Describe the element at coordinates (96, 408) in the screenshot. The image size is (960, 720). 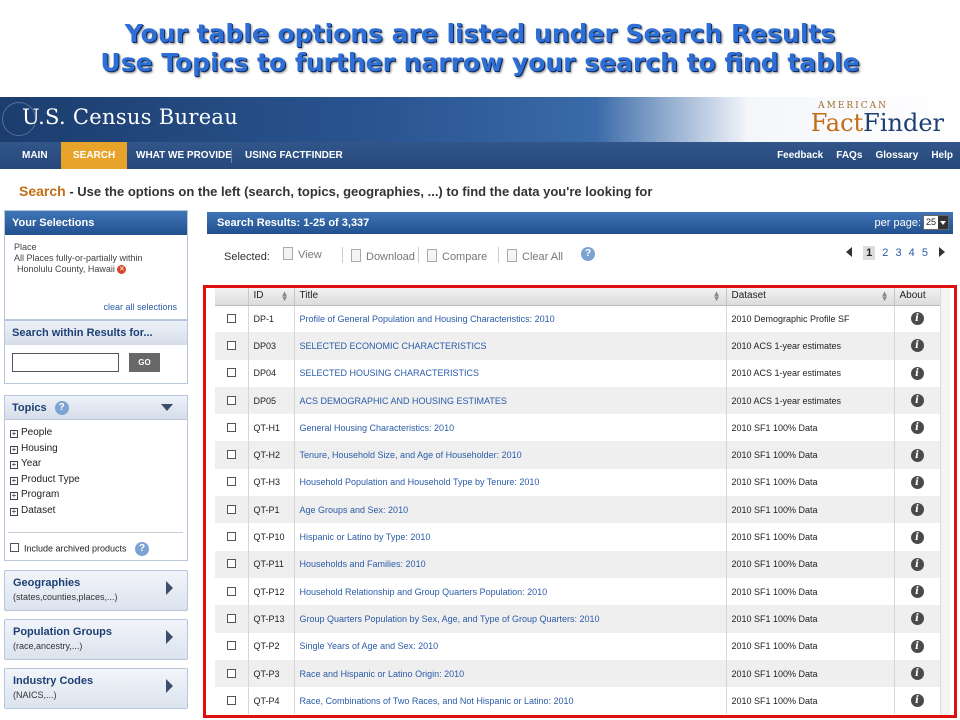
I see `topics-header: Topics ?` at that location.